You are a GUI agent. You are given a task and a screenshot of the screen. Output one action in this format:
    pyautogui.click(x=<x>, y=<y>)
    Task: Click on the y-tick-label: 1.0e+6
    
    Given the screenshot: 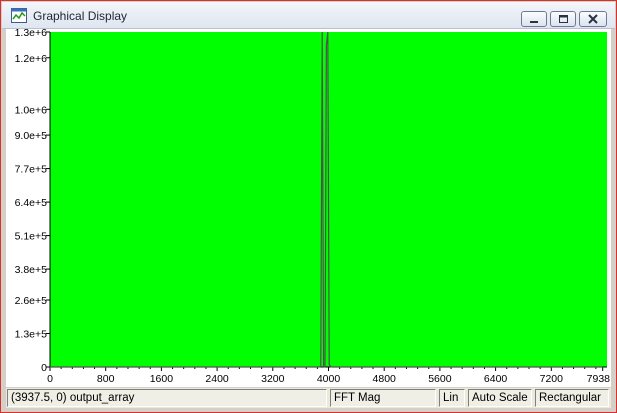 What is the action you would take?
    pyautogui.click(x=31, y=110)
    